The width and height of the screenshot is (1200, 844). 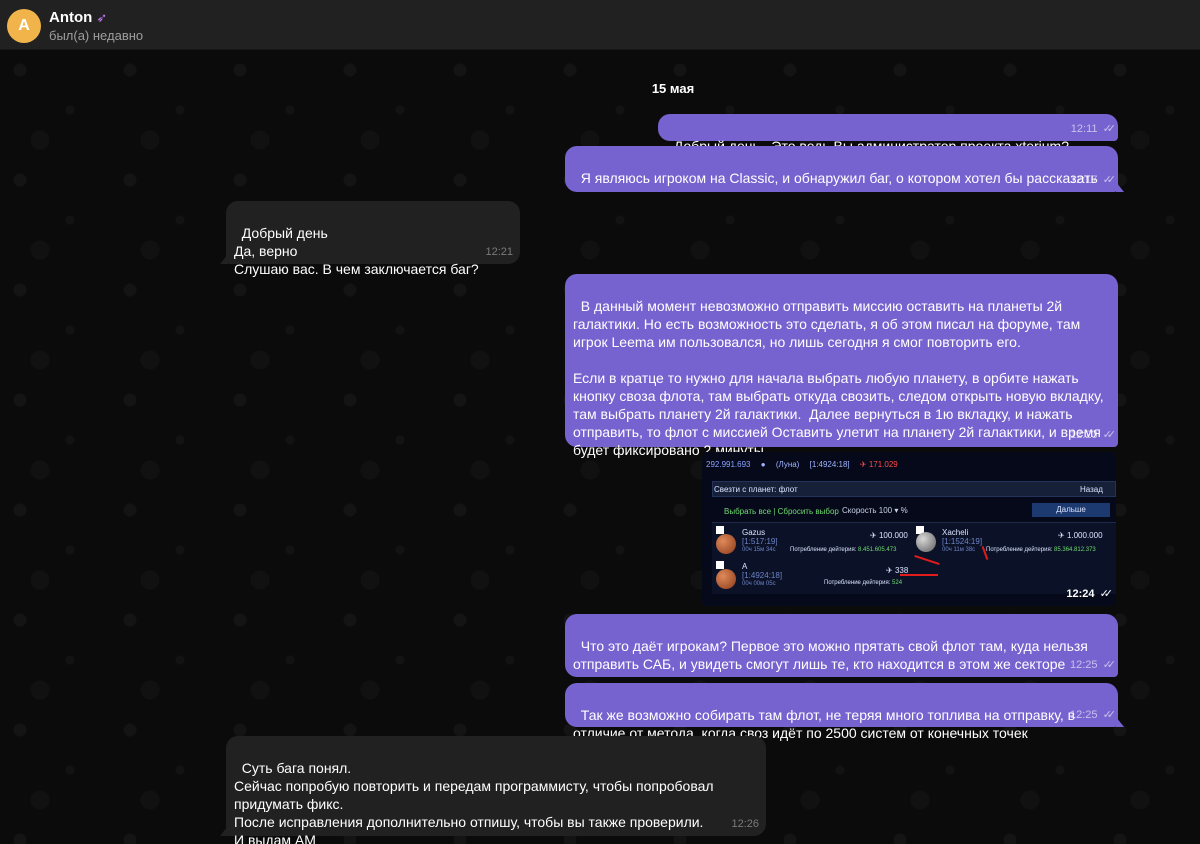 What do you see at coordinates (787, 464) in the screenshot?
I see `screenshot-moon-label: (Луна)` at bounding box center [787, 464].